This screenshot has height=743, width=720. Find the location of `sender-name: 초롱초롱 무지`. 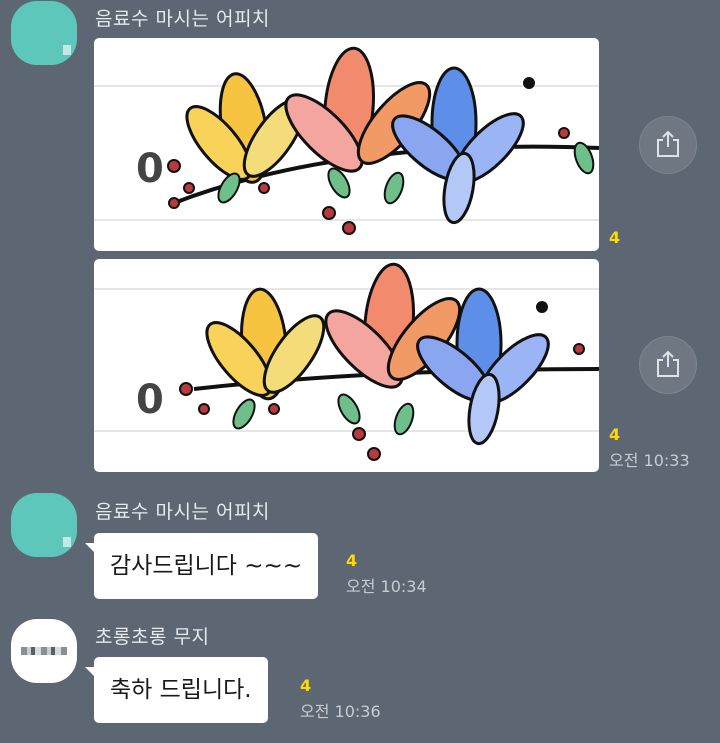

sender-name: 초롱초롱 무지 is located at coordinates (152, 637).